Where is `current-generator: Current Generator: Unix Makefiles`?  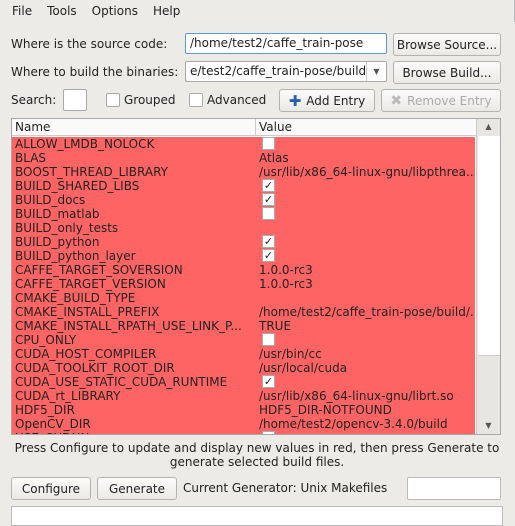 current-generator: Current Generator: Unix Makefiles is located at coordinates (285, 488).